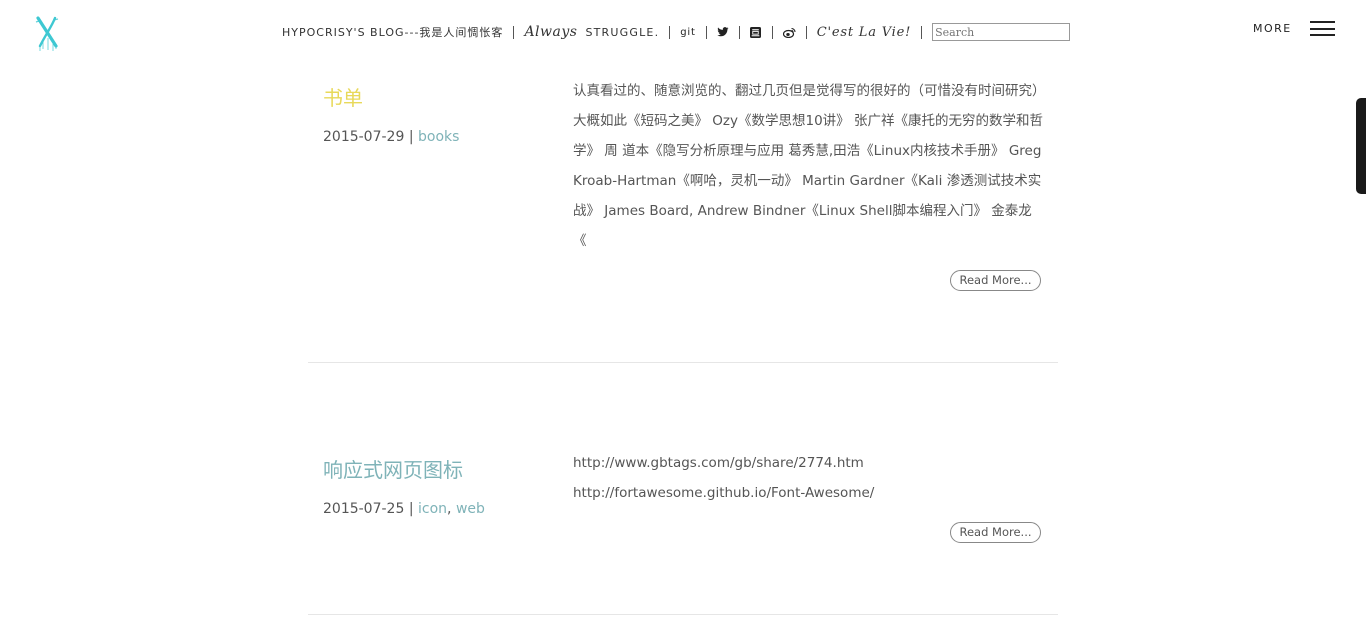 The width and height of the screenshot is (1366, 643). I want to click on more-label: MORE, so click(1272, 28).